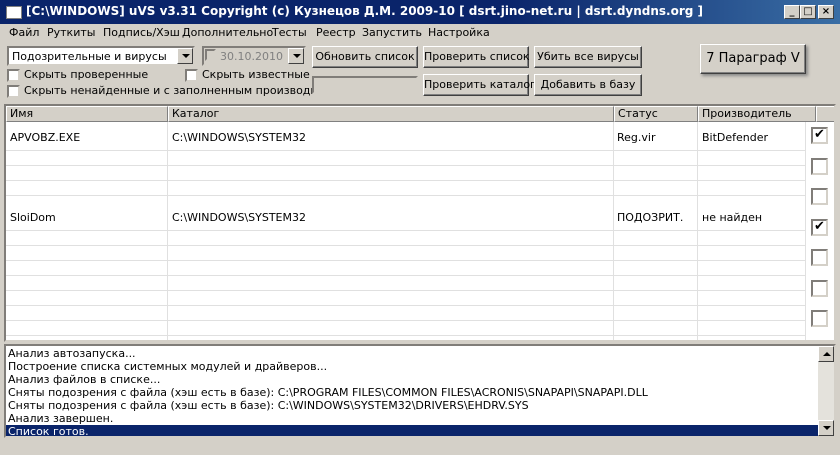 Image resolution: width=840 pixels, height=455 pixels. What do you see at coordinates (210, 55) in the screenshot?
I see `date-enable-checkbox` at bounding box center [210, 55].